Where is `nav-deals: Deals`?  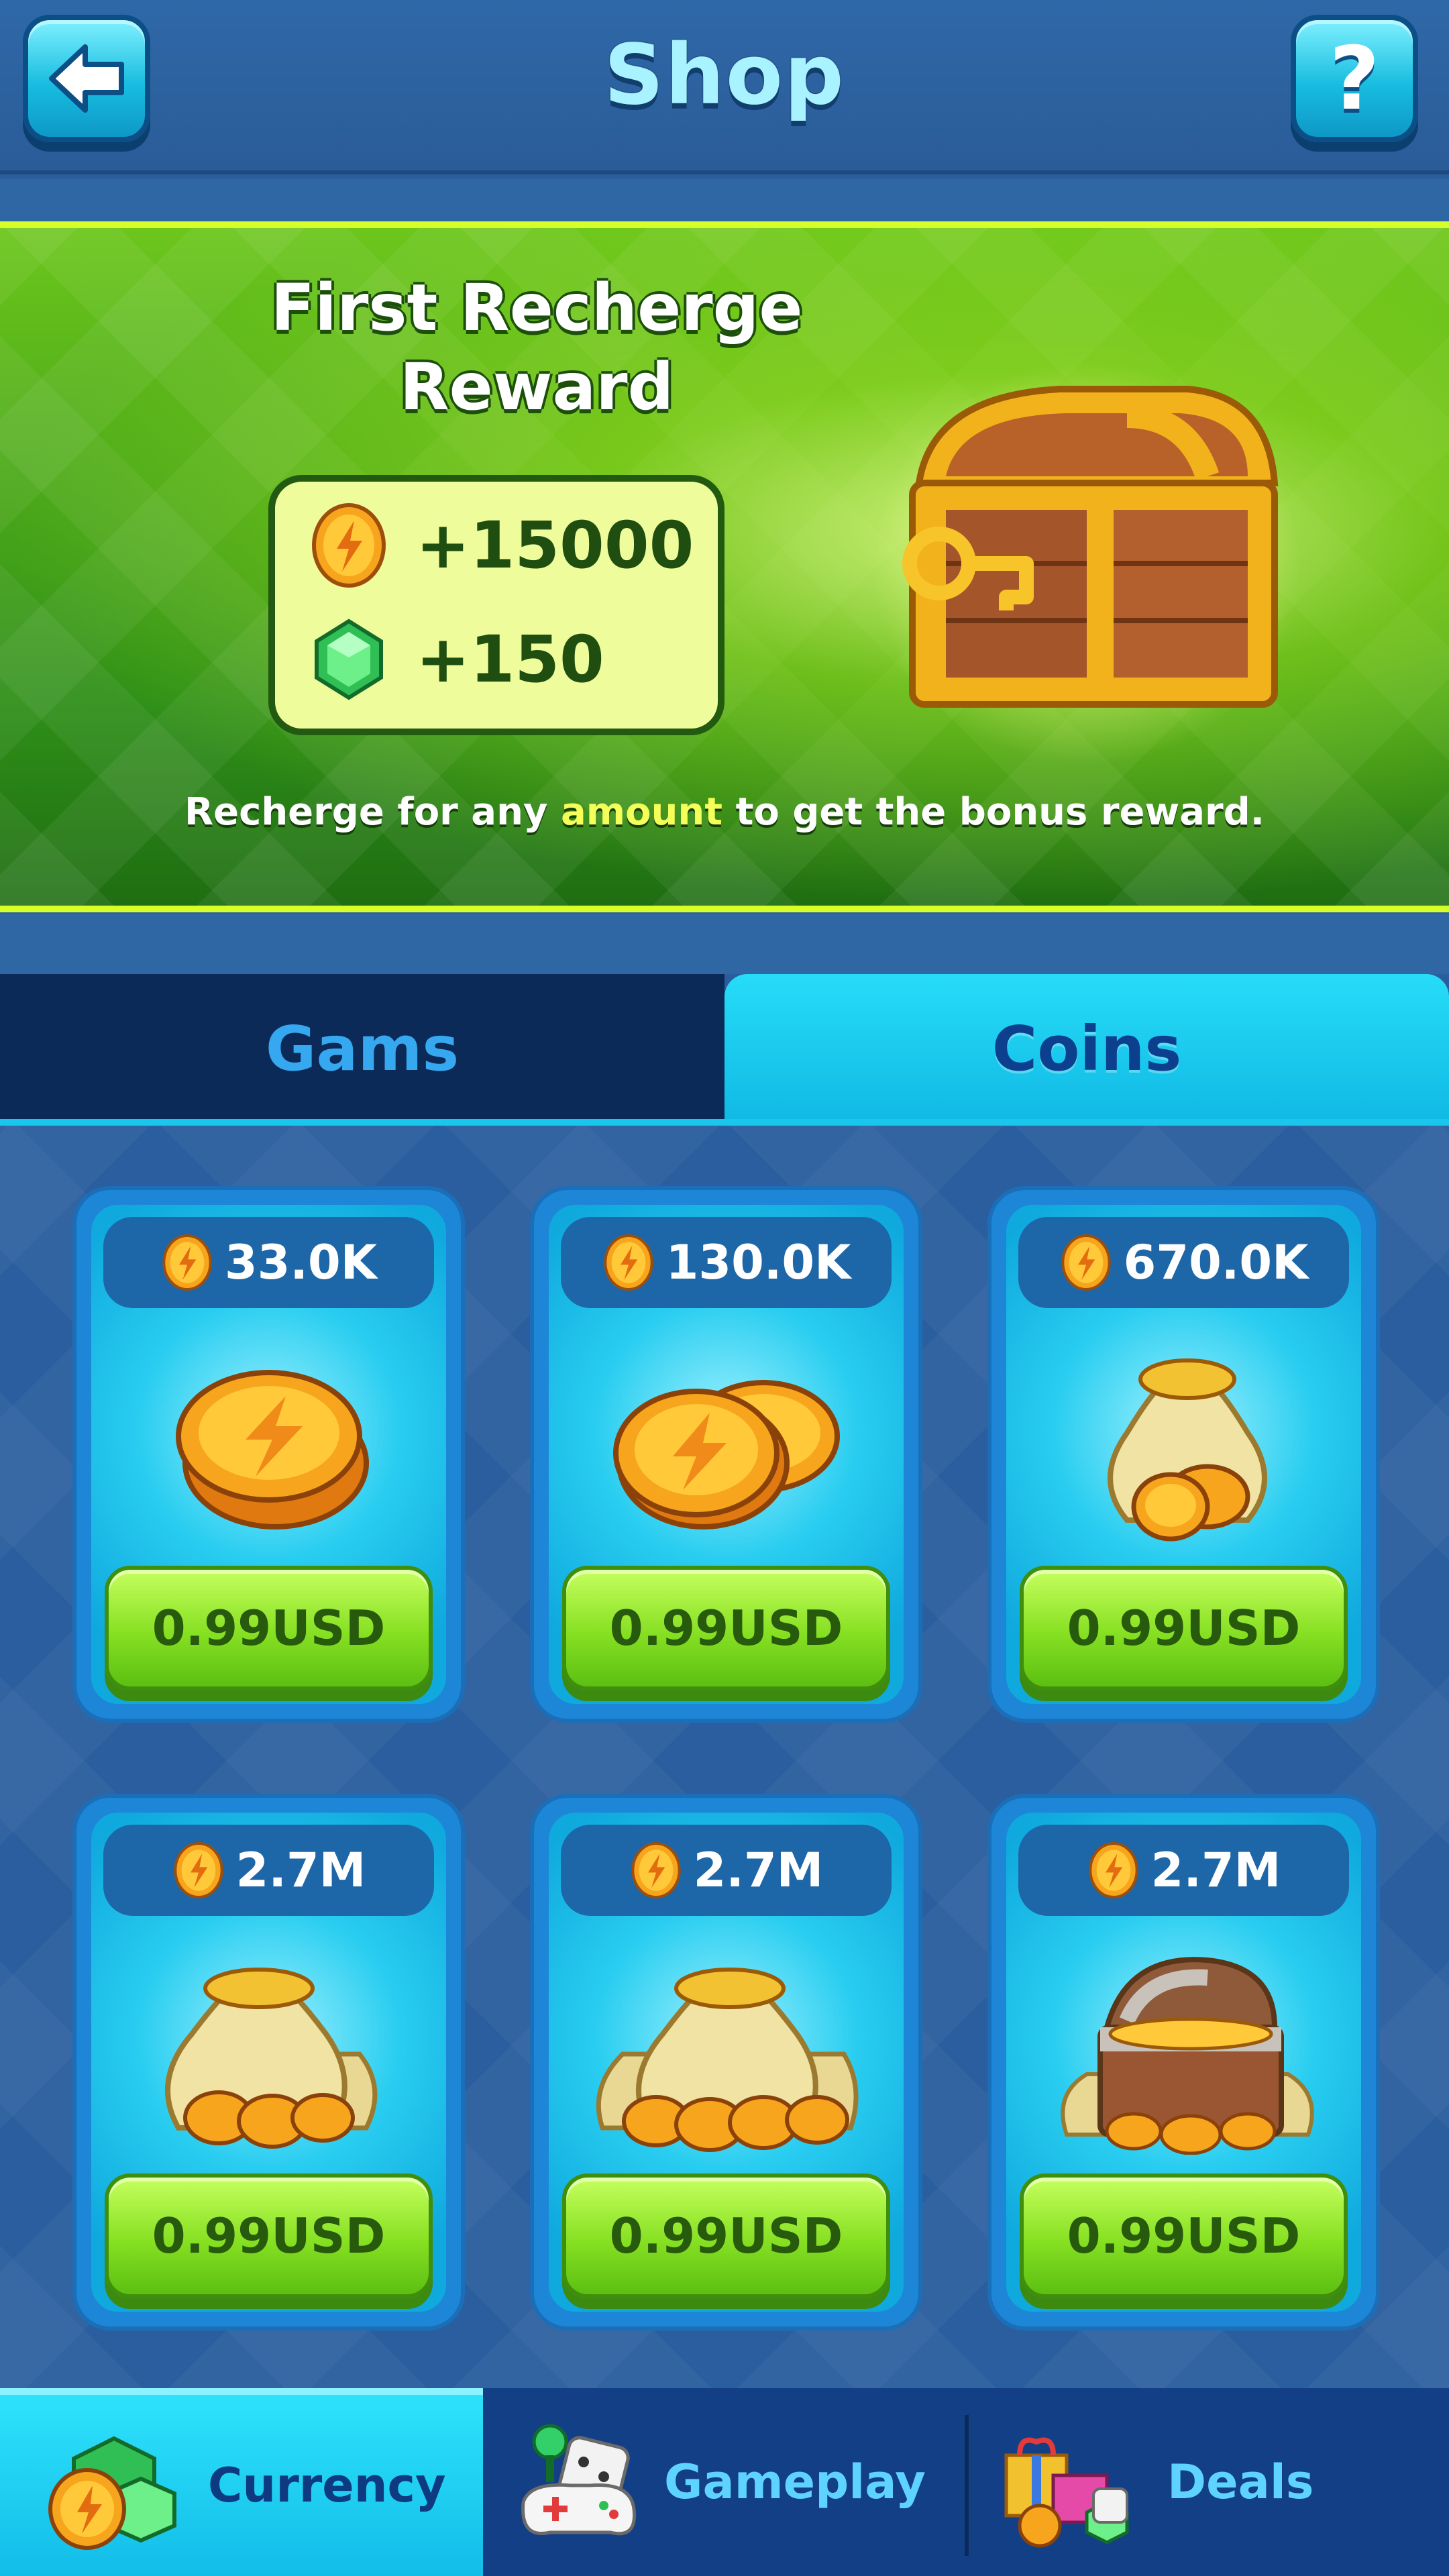 nav-deals: Deals is located at coordinates (1221, 2482).